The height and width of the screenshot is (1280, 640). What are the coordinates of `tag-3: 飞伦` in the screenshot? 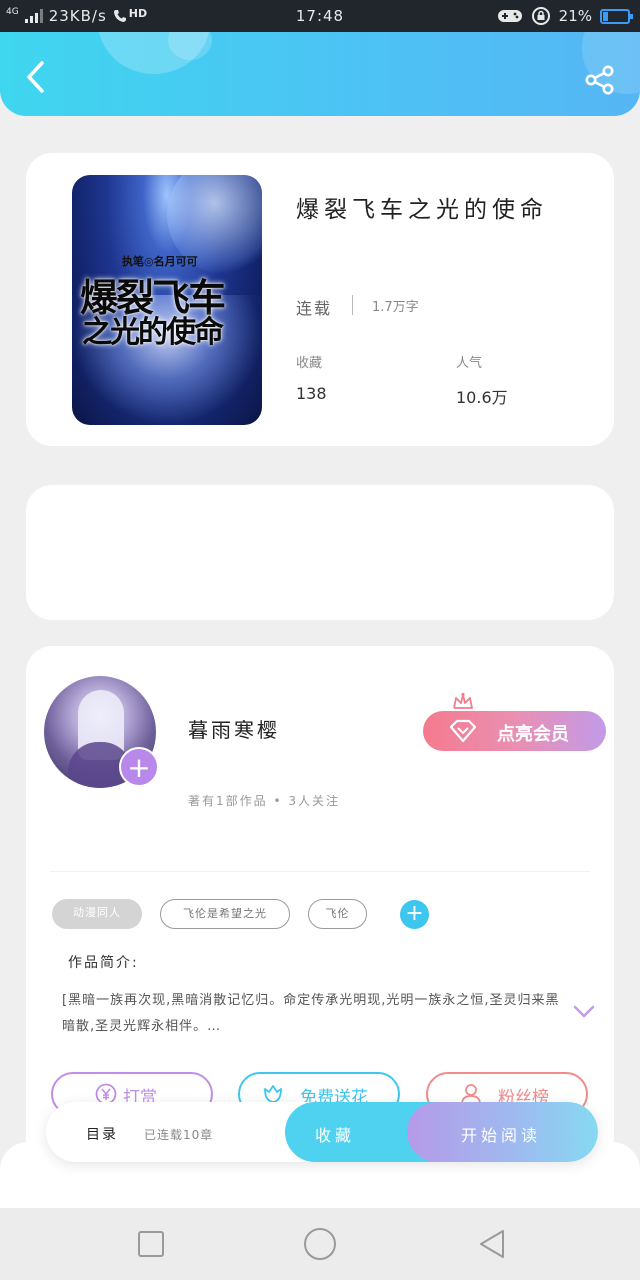 It's located at (337, 914).